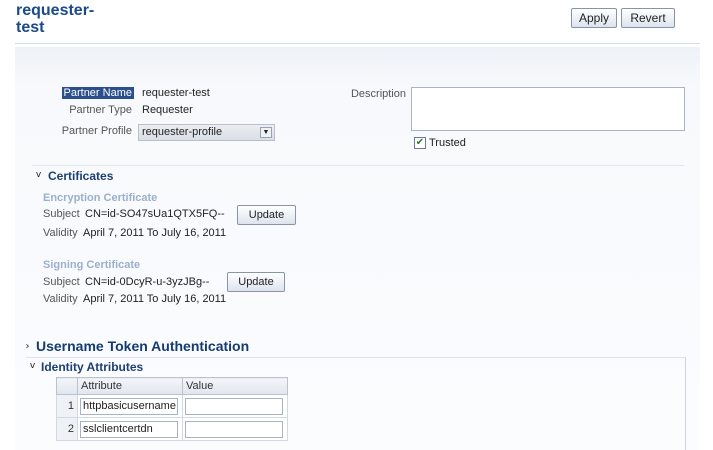  I want to click on page-title: requester- test, so click(55, 19).